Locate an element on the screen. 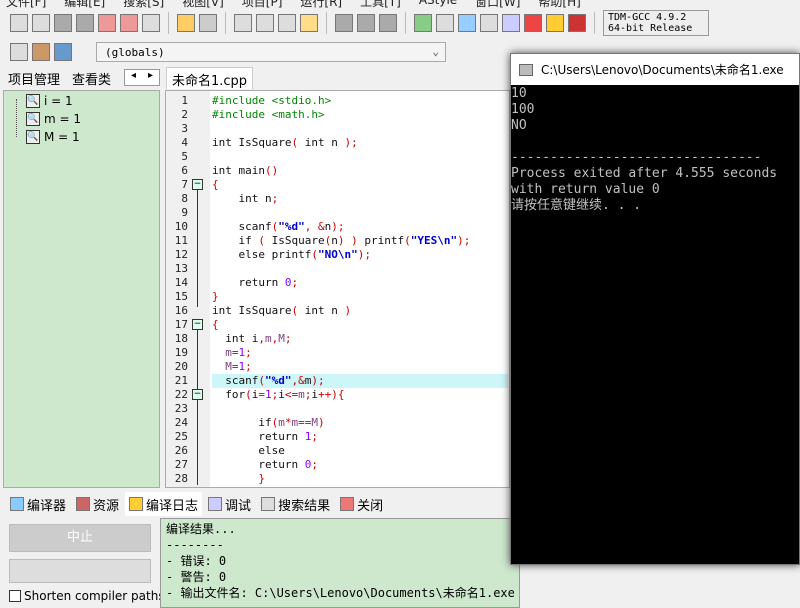 This screenshot has width=800, height=608. close-all-icon is located at coordinates (129, 23).